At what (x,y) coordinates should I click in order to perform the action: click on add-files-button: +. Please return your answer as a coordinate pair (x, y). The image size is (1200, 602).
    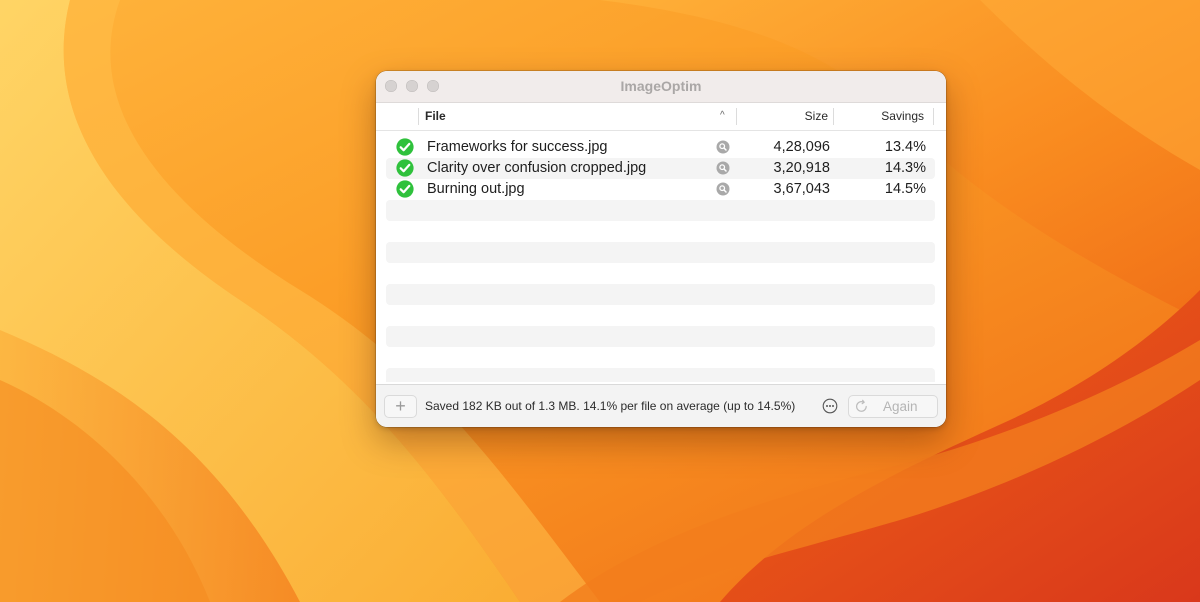
    Looking at the image, I should click on (400, 406).